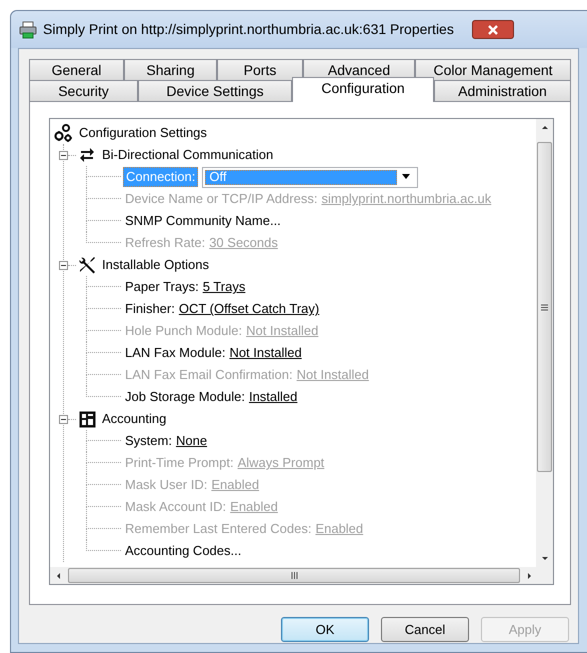 The image size is (587, 653). Describe the element at coordinates (162, 287) in the screenshot. I see `setting-label: Paper Trays:` at that location.